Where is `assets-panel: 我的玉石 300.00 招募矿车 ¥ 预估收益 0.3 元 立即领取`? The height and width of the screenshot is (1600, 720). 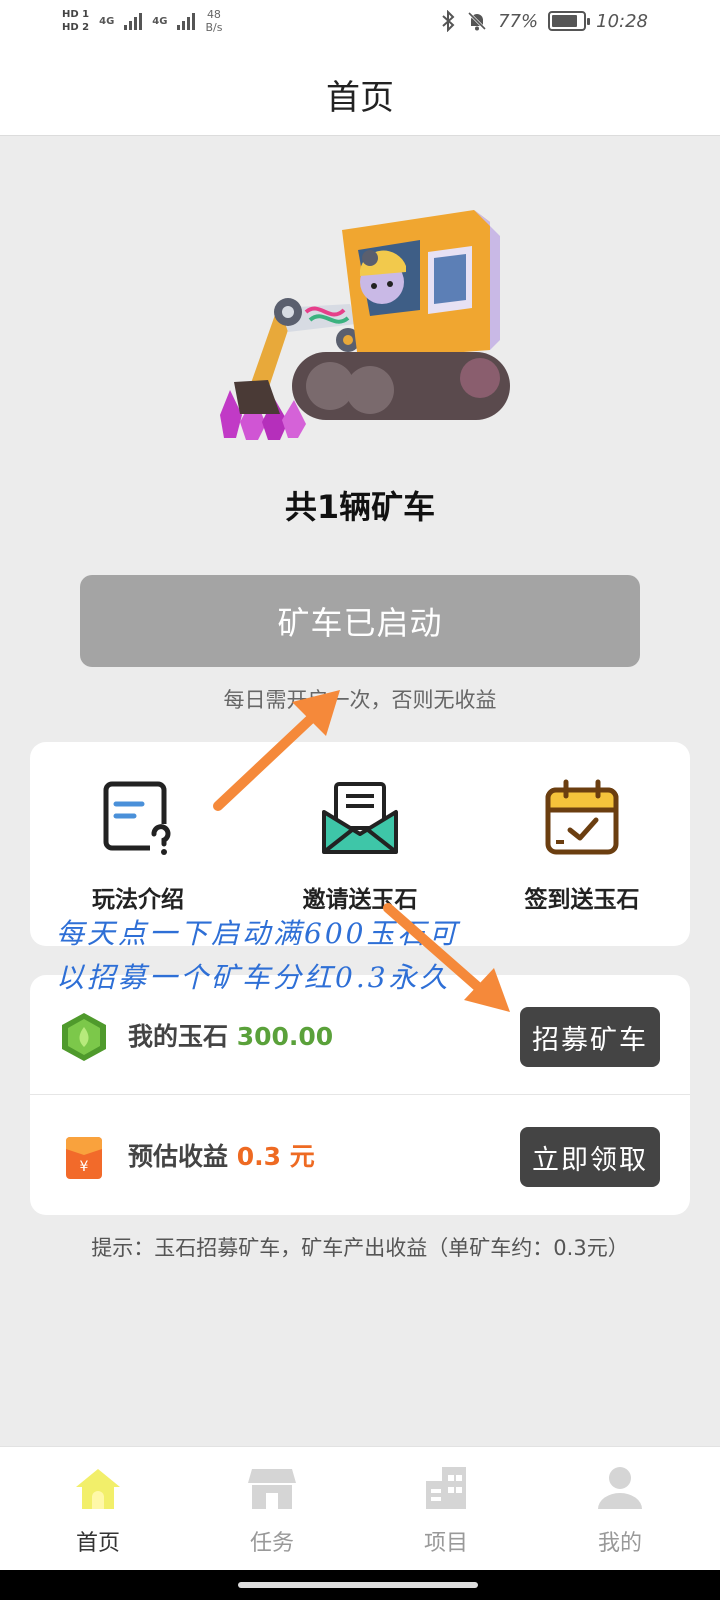 assets-panel: 我的玉石 300.00 招募矿车 ¥ 预估收益 0.3 元 立即领取 is located at coordinates (360, 1095).